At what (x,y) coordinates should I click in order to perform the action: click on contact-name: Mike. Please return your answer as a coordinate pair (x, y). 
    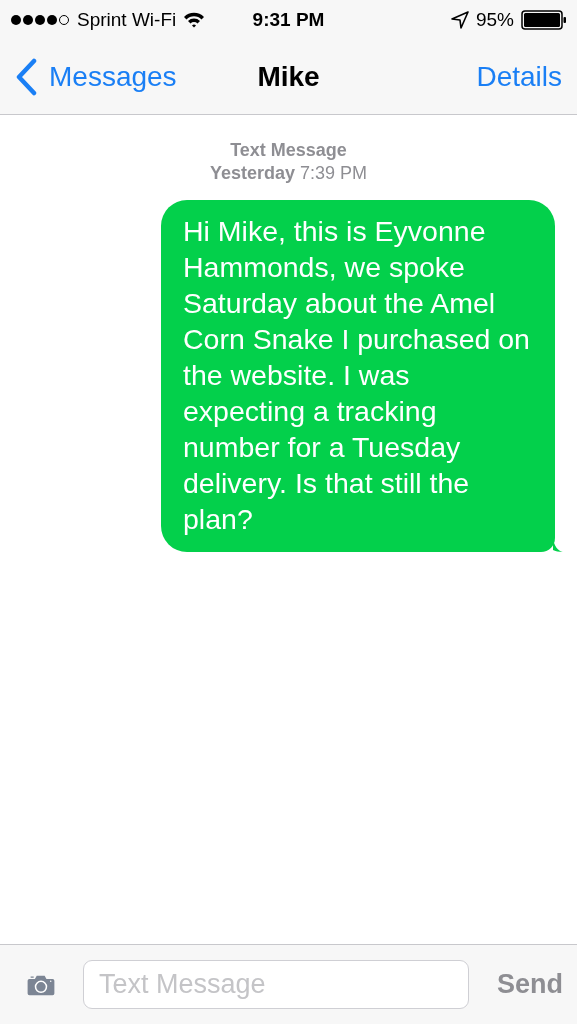
    Looking at the image, I should click on (288, 77).